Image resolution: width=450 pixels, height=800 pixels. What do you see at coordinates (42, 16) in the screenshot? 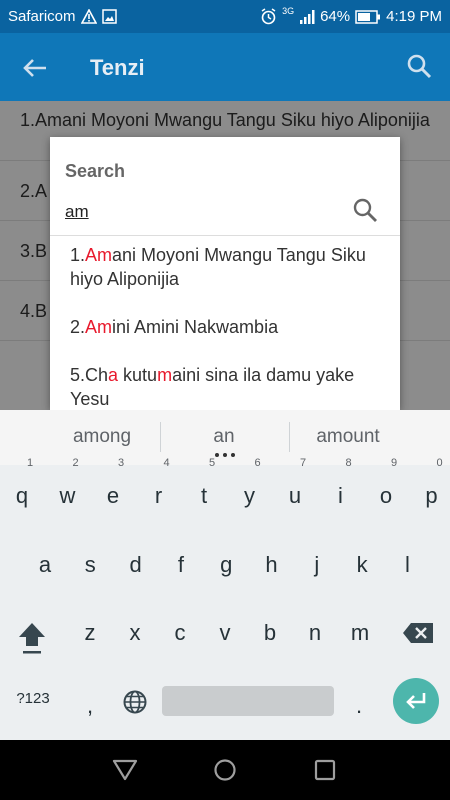
I see `carrier-label: Safaricom` at bounding box center [42, 16].